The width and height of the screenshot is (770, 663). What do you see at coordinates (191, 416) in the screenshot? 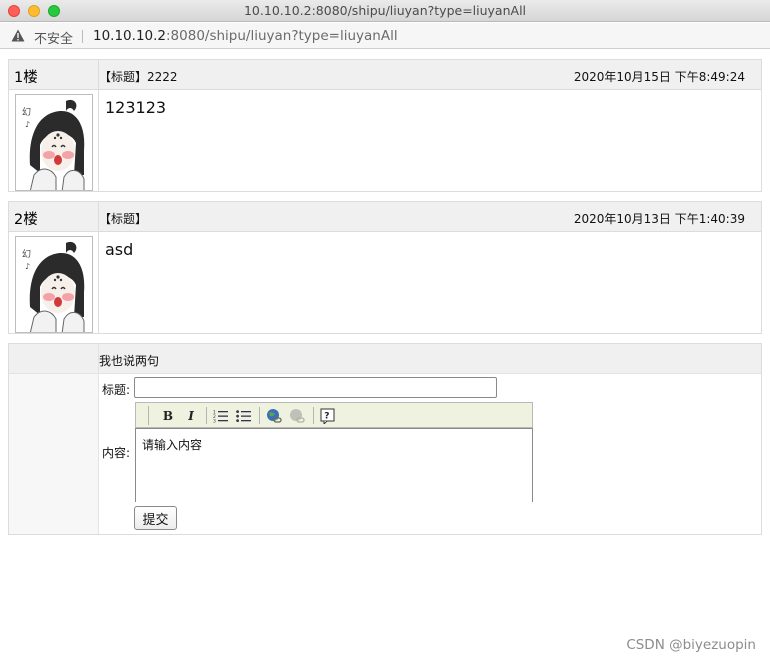
I see `italic-icon: I` at bounding box center [191, 416].